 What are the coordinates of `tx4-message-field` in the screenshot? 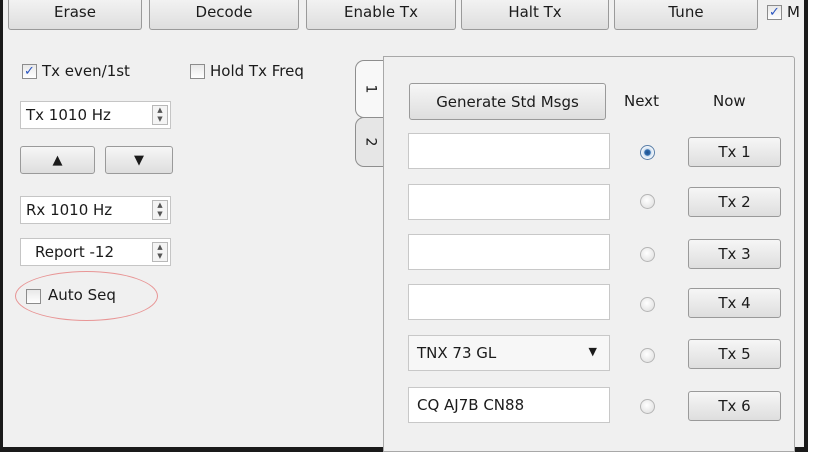 It's located at (509, 302).